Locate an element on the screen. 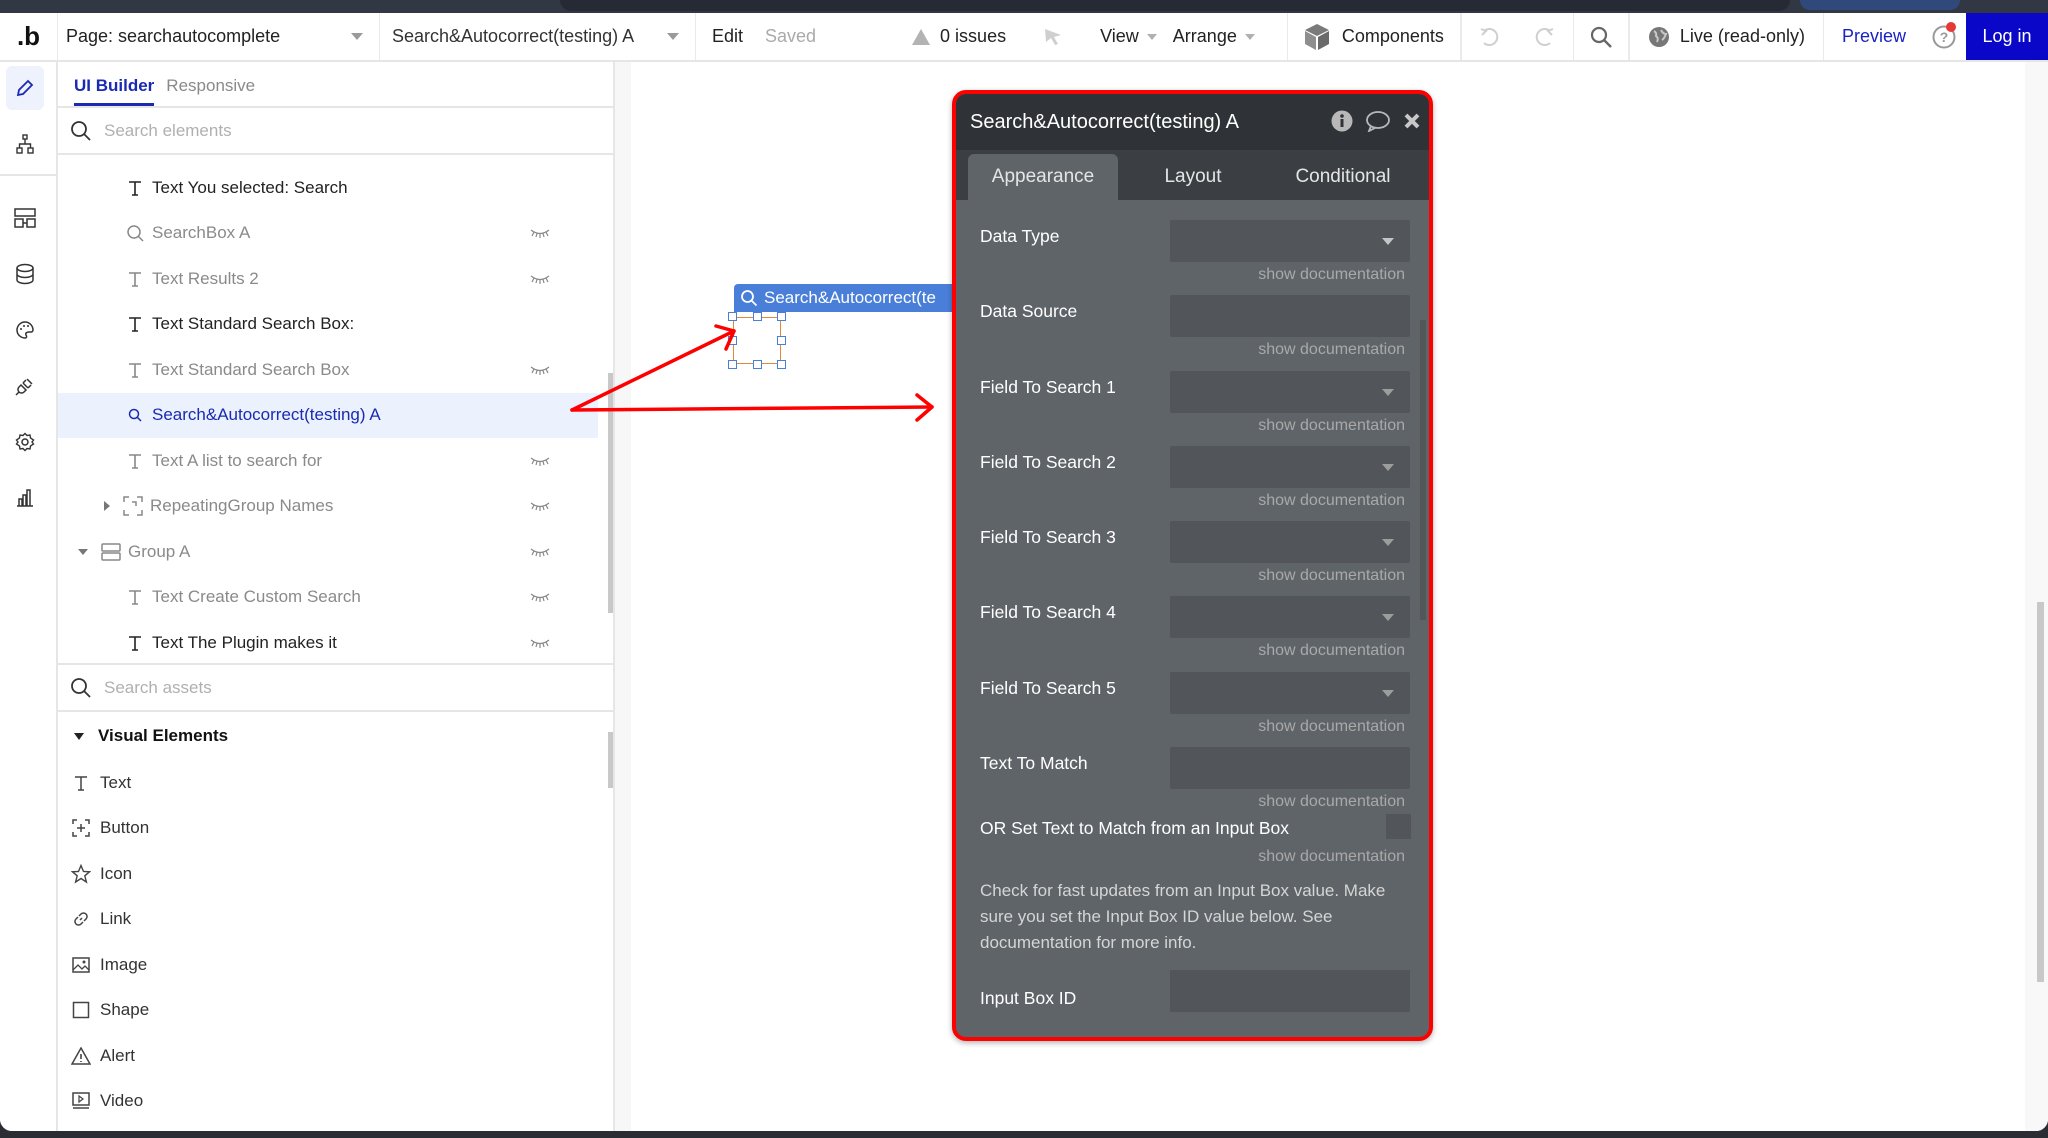 This screenshot has width=2048, height=1138. link-icon is located at coordinates (81, 919).